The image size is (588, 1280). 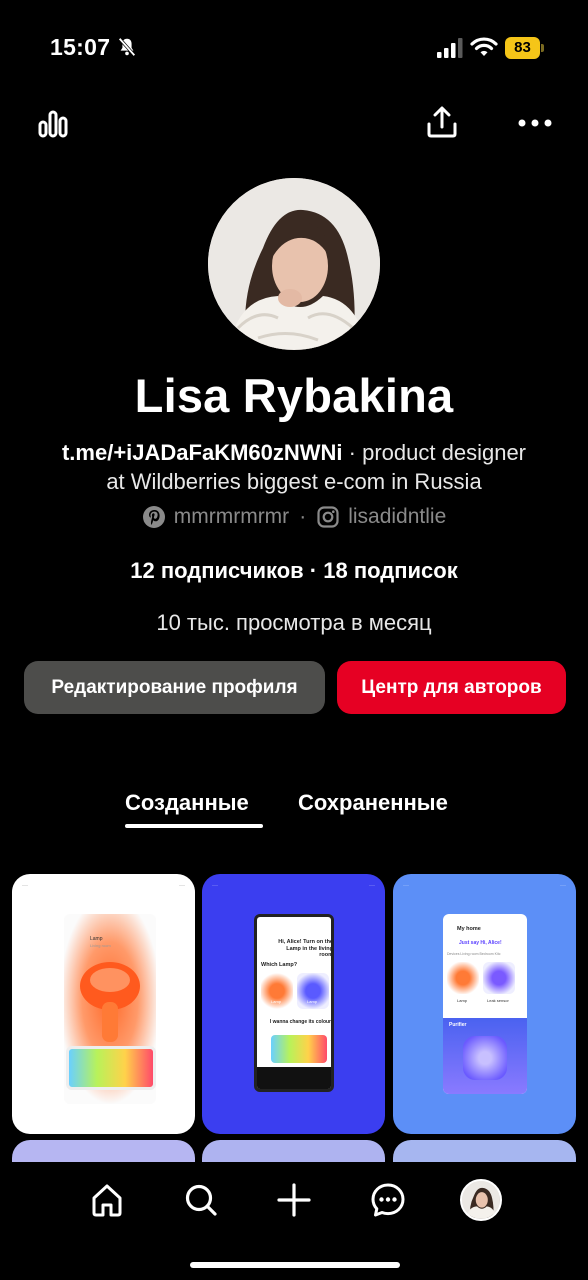 I want to click on social-links: mmrmrmrmr · lisadidntlie, so click(x=294, y=517).